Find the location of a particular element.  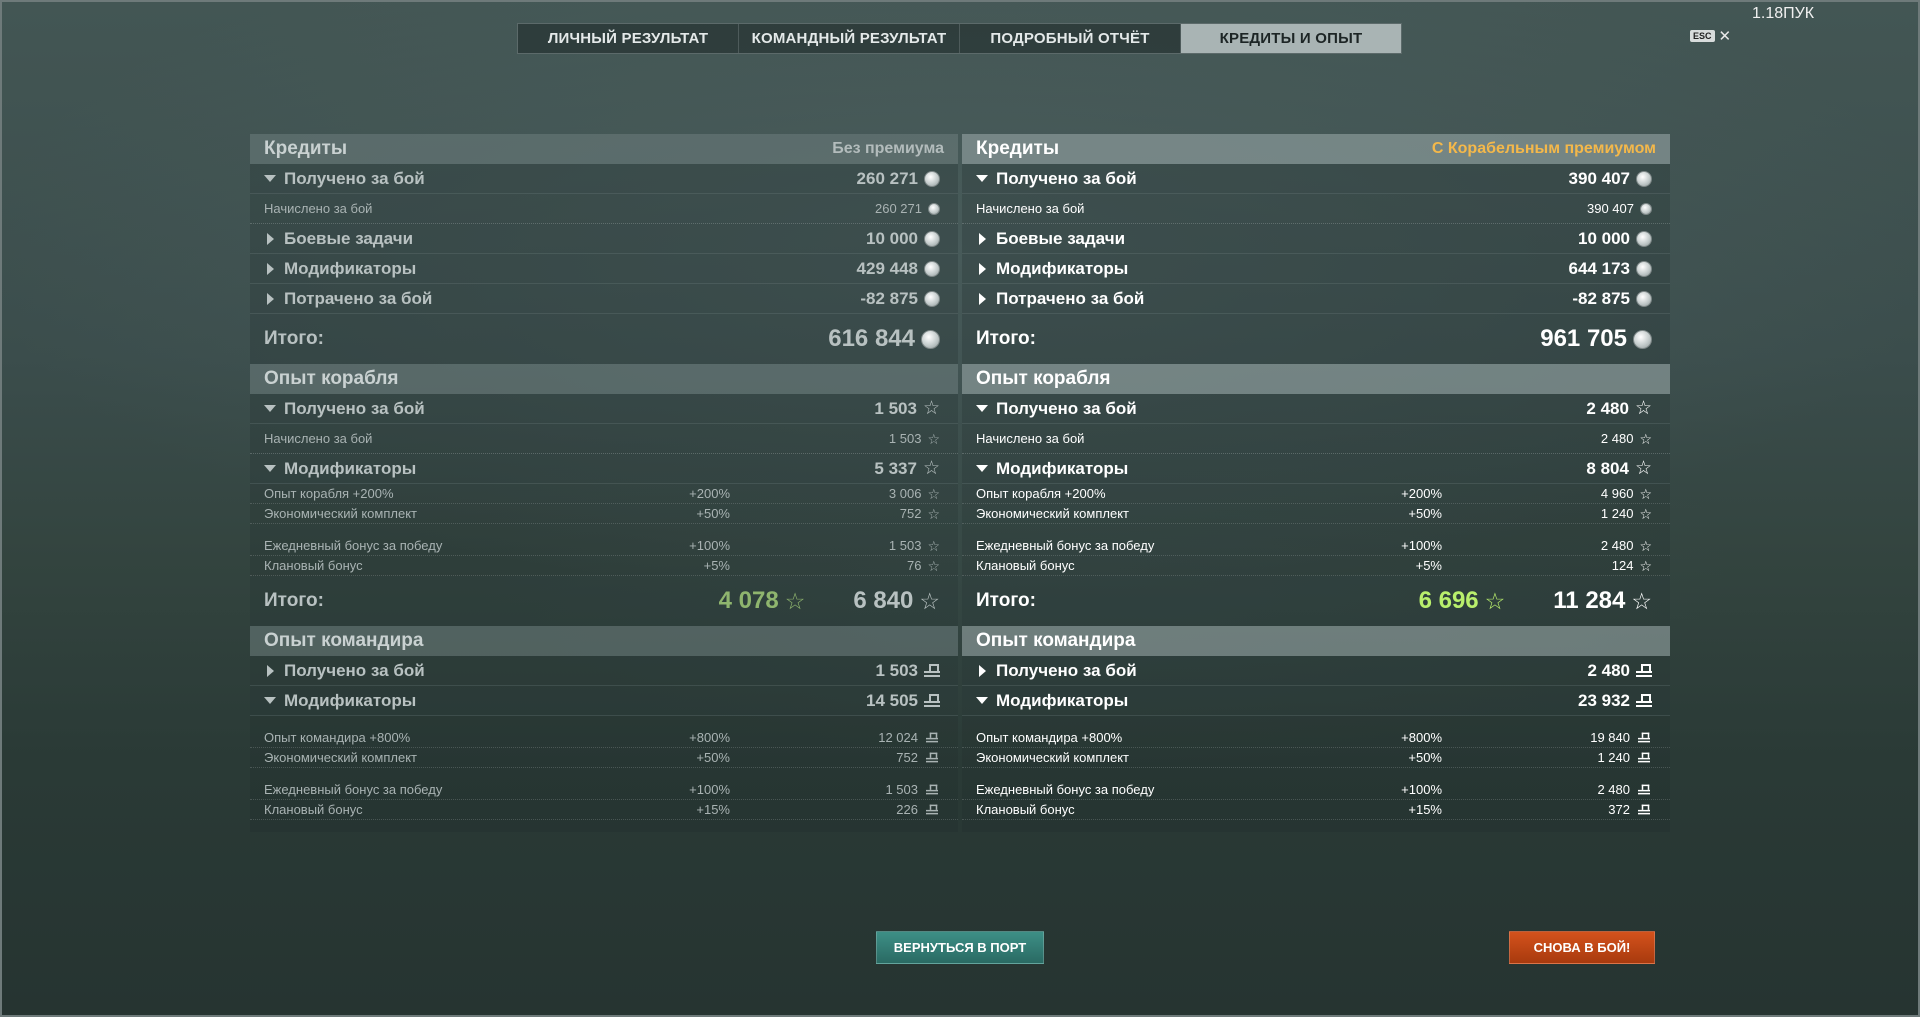

commander-xp-modifiers-row: Модификаторы 14 505 is located at coordinates (604, 701).